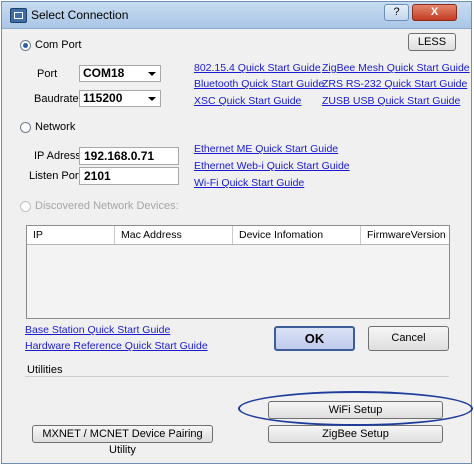  I want to click on column-header-firmware-version: FirmwareVersion, so click(405, 235).